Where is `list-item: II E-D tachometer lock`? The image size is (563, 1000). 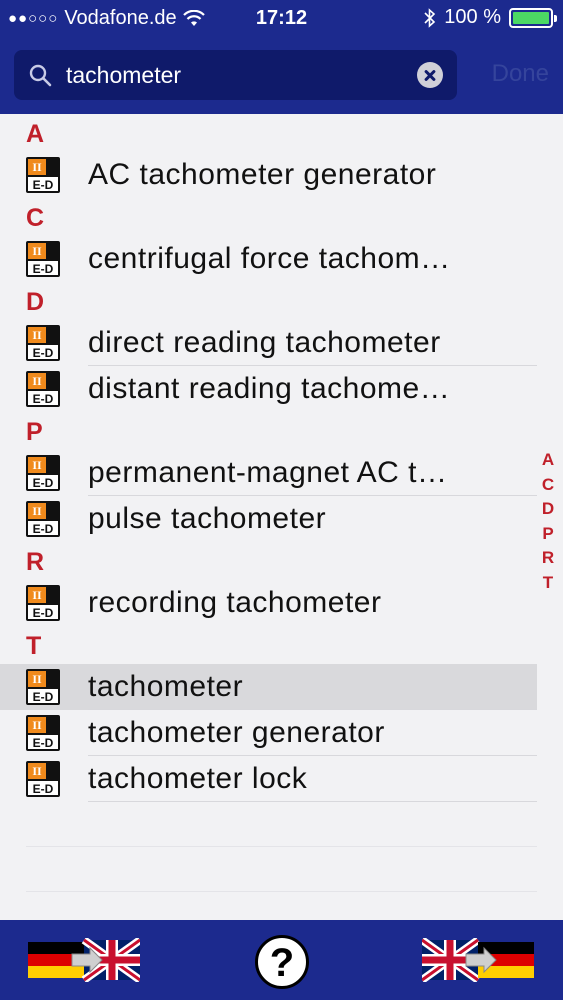 list-item: II E-D tachometer lock is located at coordinates (268, 779).